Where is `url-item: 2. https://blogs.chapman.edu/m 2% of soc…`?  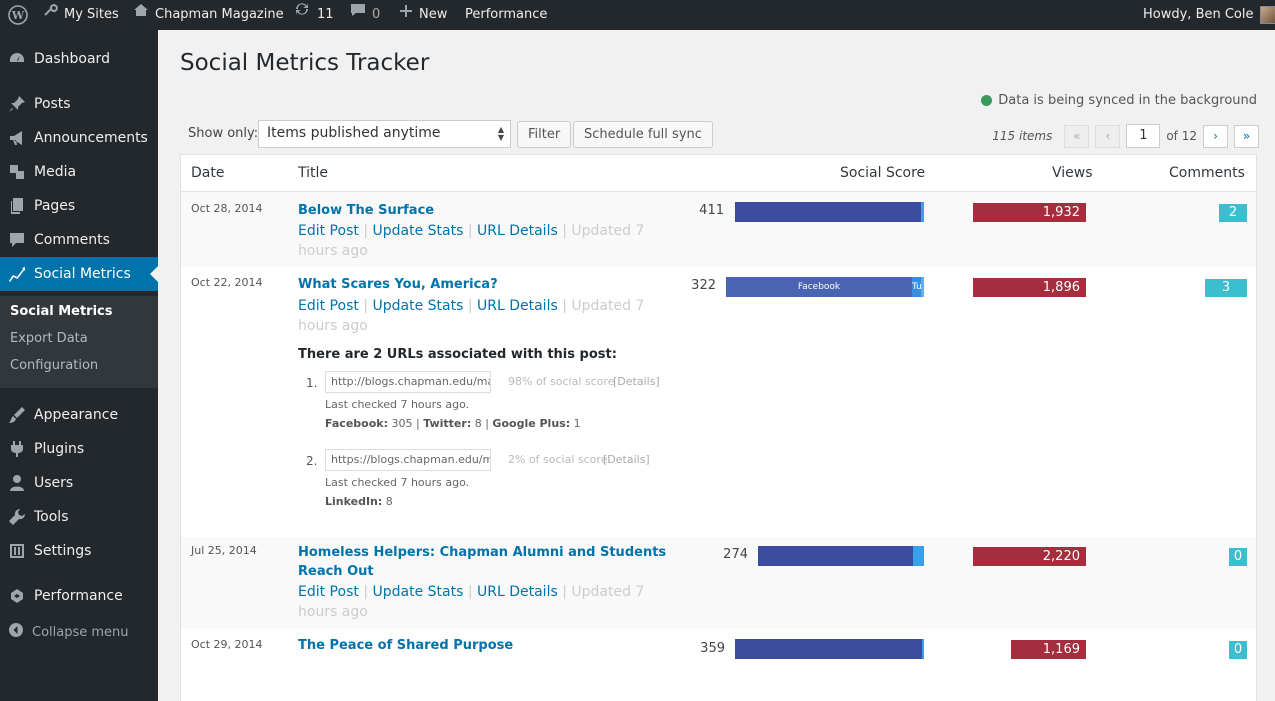 url-item: 2. https://blogs.chapman.edu/m 2% of soc… is located at coordinates (506, 484).